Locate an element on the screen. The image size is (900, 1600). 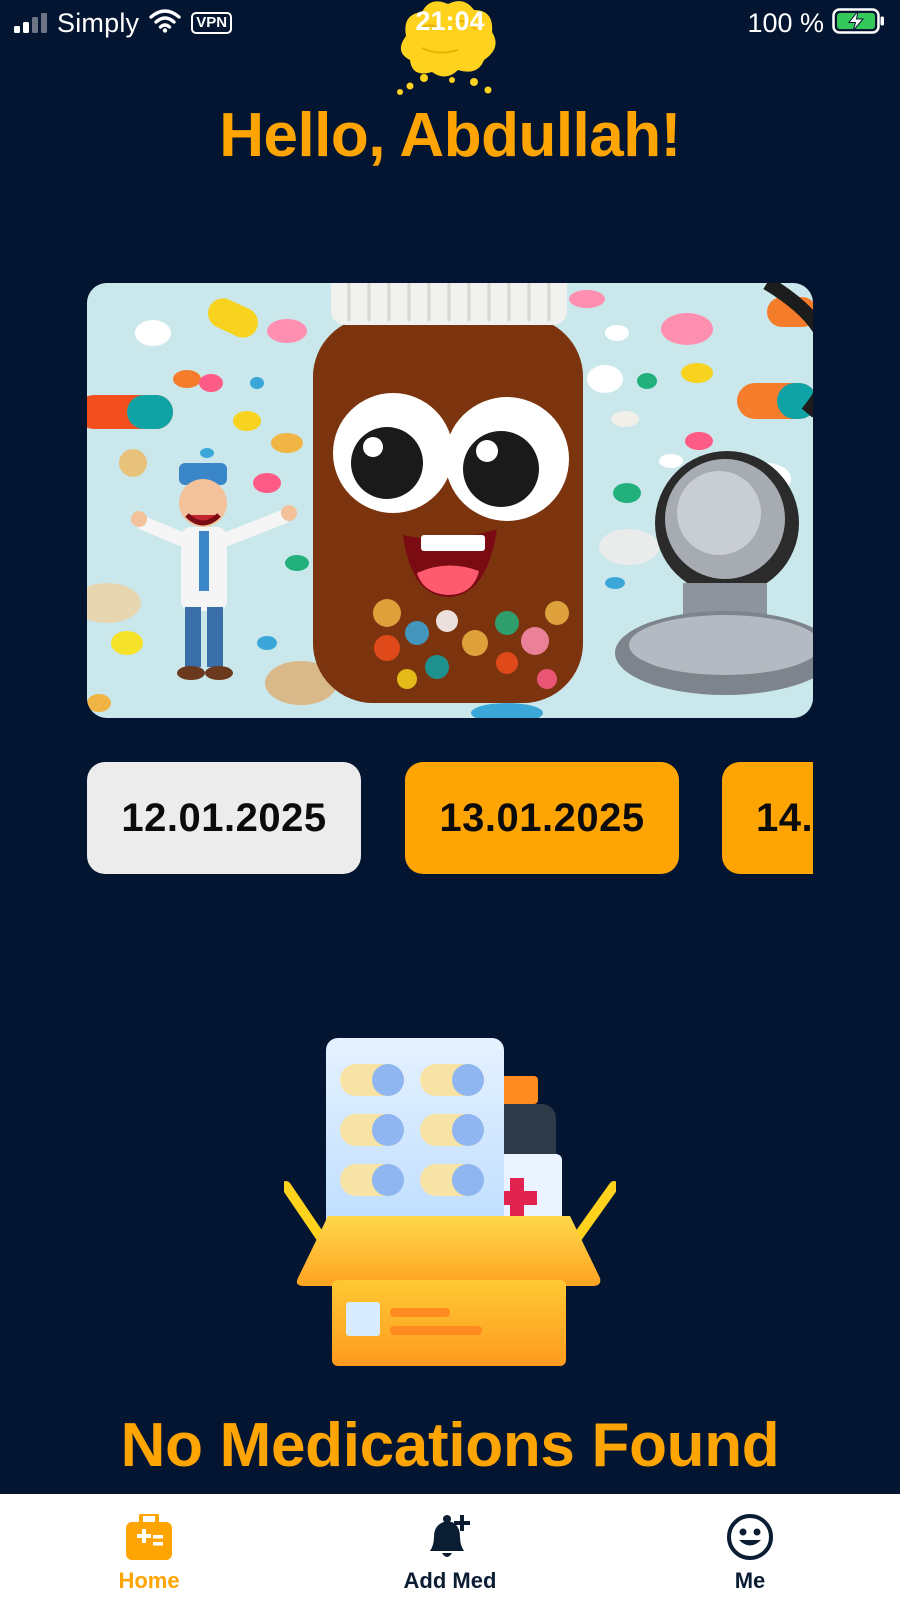
date-chip-13-01-2025: 13.01.2025 is located at coordinates (542, 818).